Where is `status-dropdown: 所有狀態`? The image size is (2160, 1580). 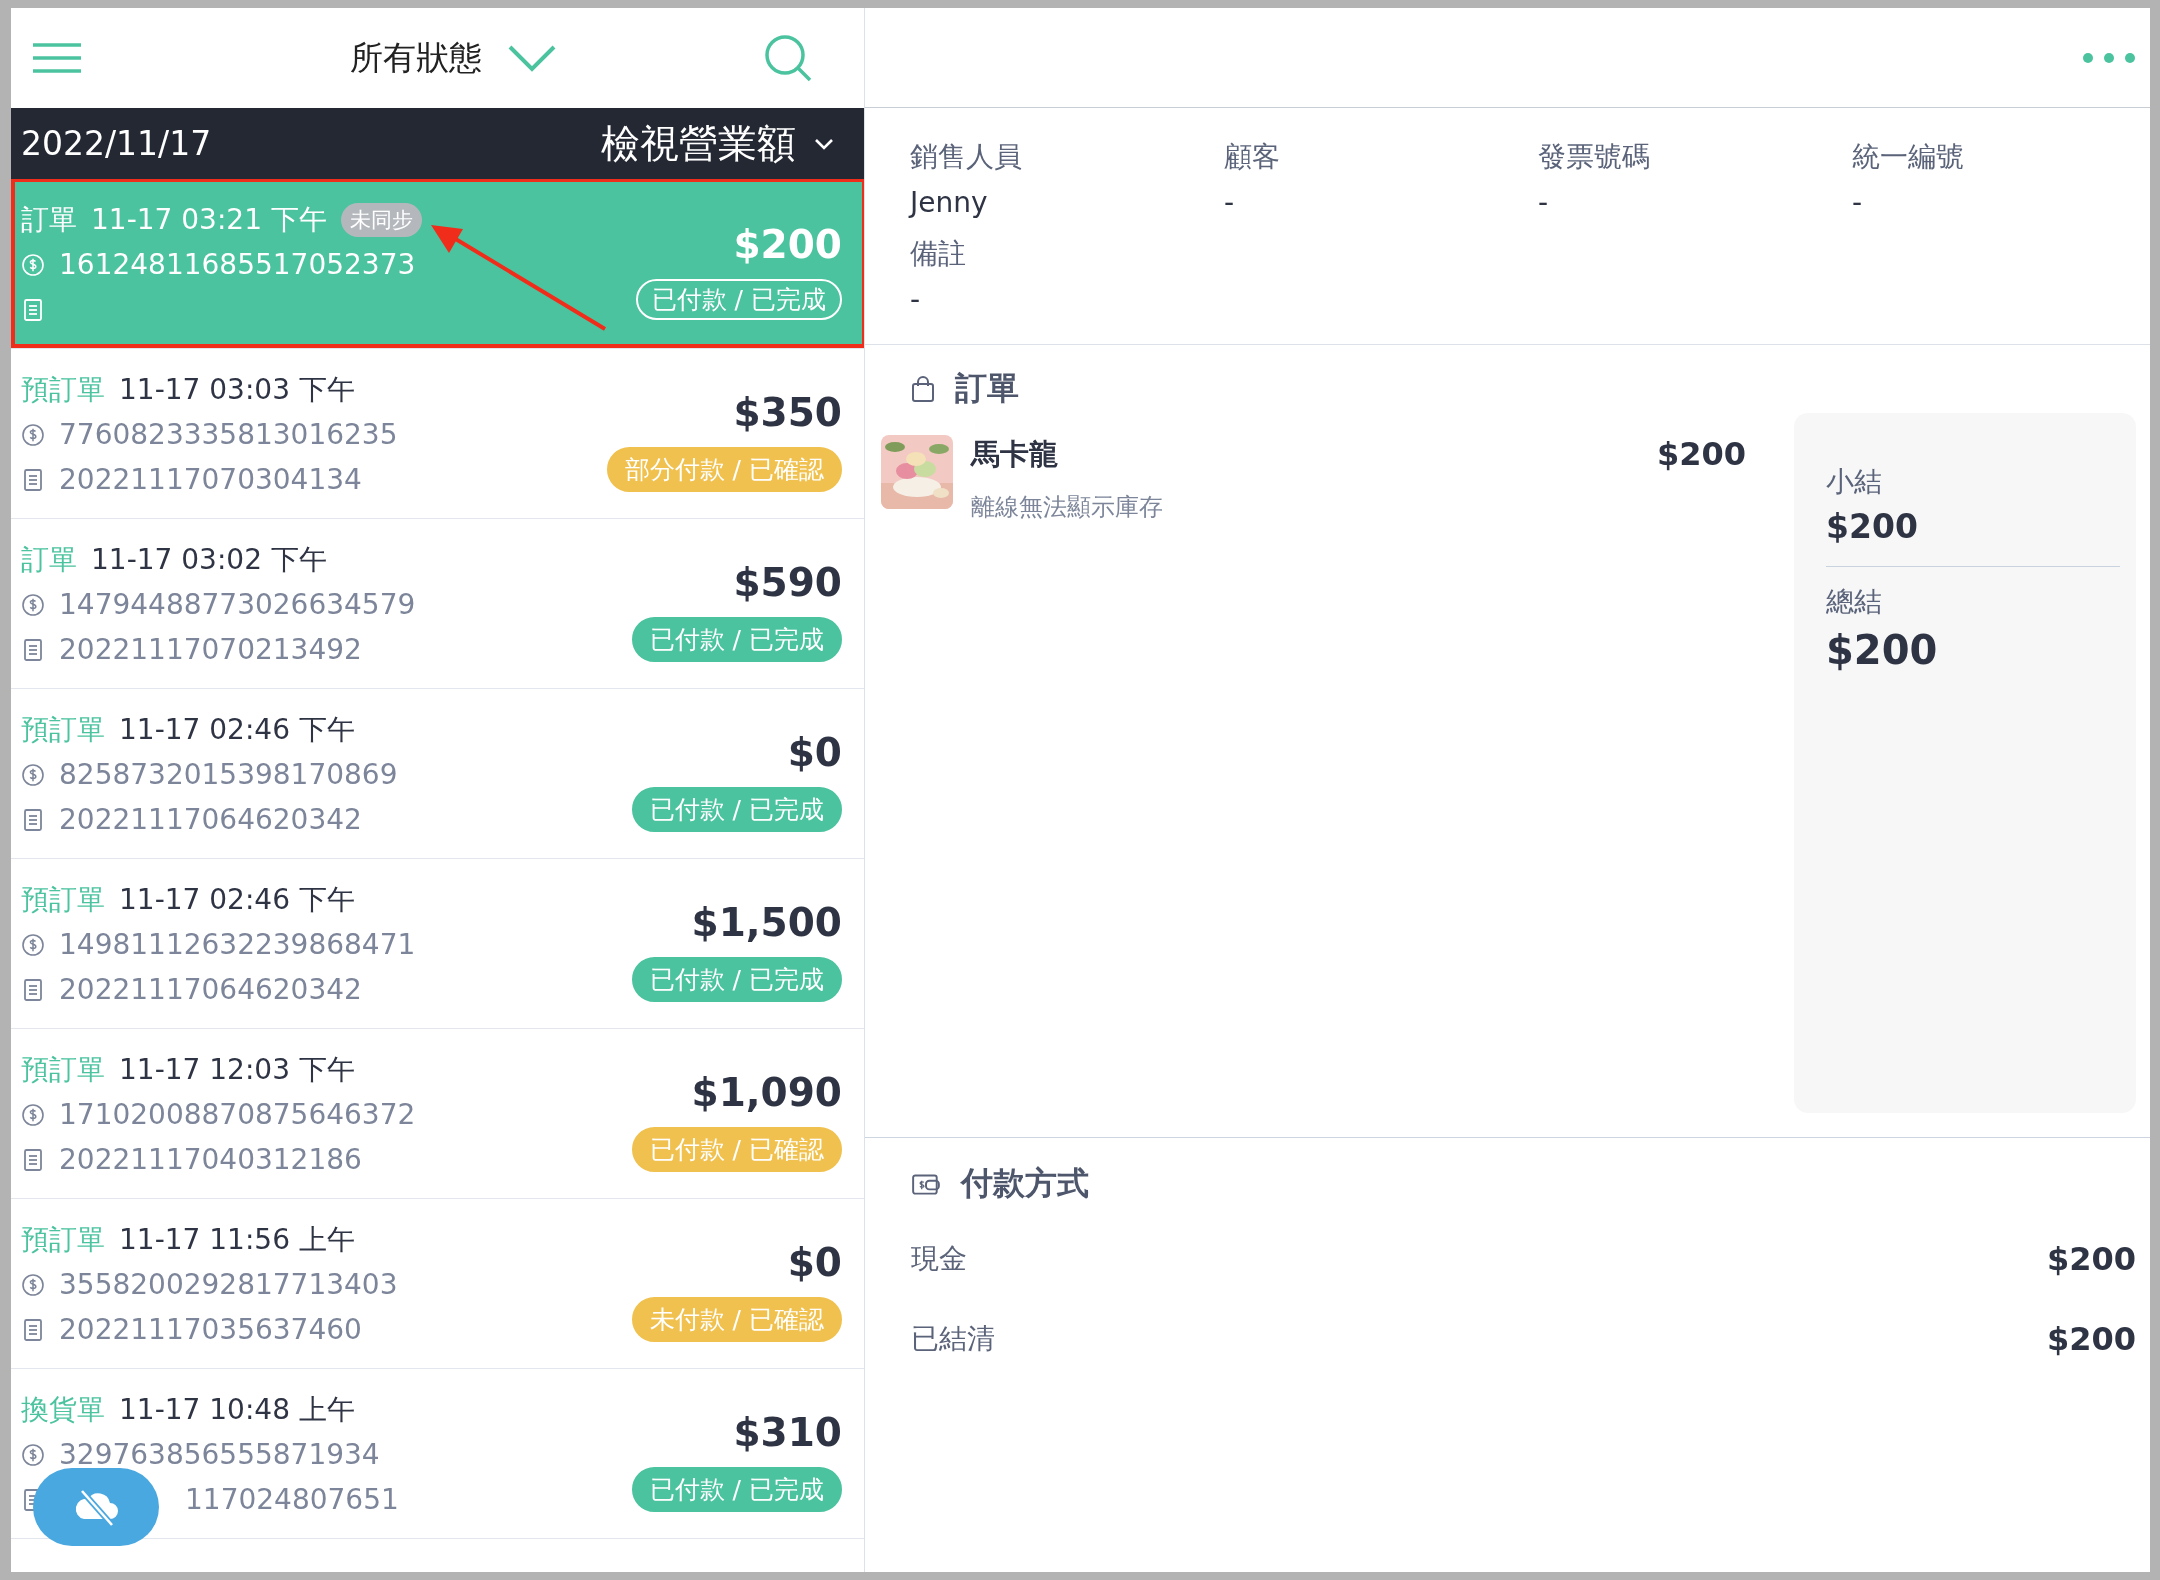 status-dropdown: 所有狀態 is located at coordinates (452, 58).